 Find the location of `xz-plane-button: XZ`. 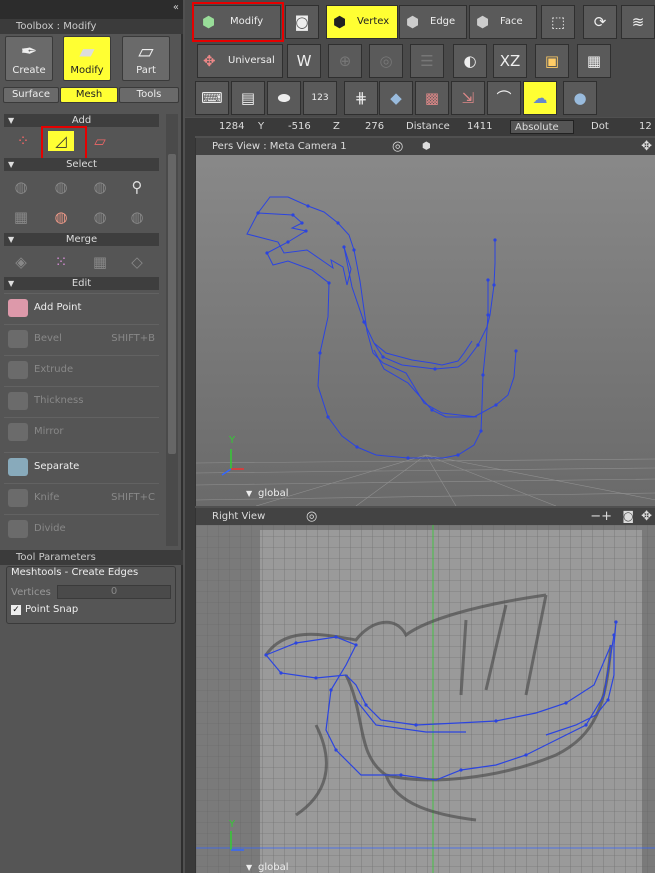

xz-plane-button: XZ is located at coordinates (510, 61).